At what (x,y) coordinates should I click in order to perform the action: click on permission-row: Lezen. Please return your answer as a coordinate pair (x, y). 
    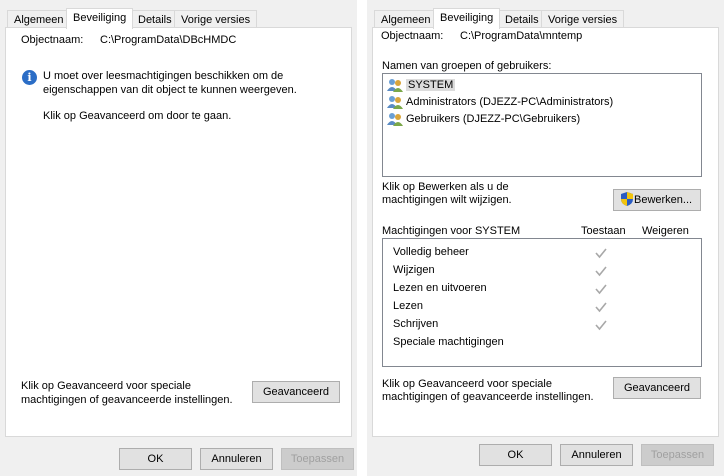
    Looking at the image, I should click on (408, 306).